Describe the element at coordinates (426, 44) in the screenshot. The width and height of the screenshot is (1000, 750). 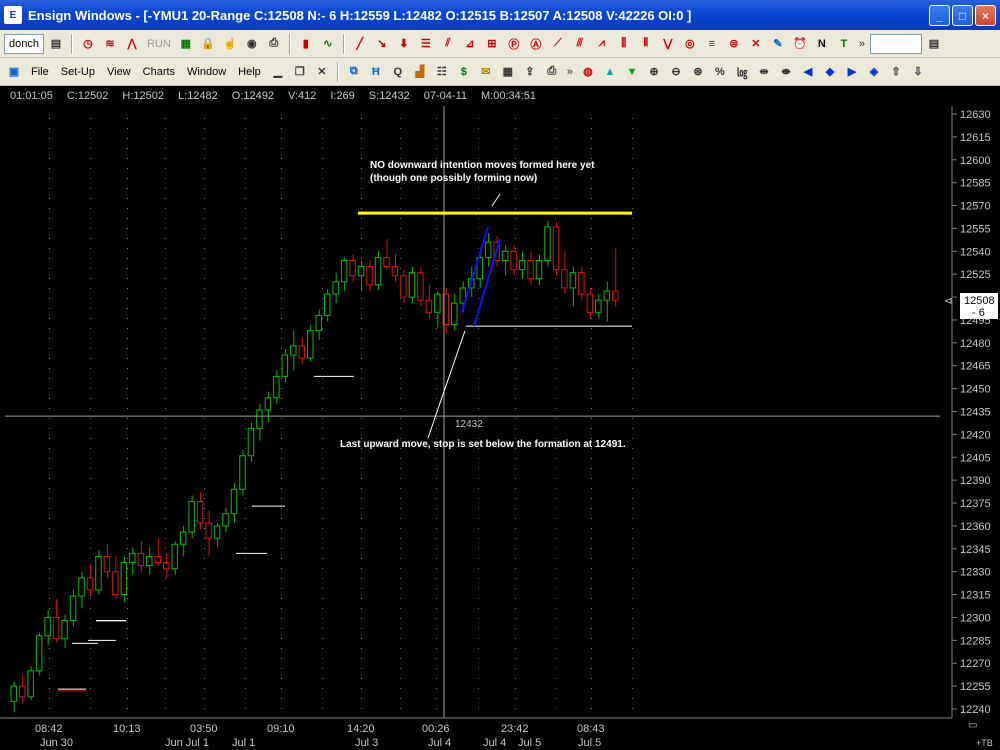
I see `fib-icon: ☰` at that location.